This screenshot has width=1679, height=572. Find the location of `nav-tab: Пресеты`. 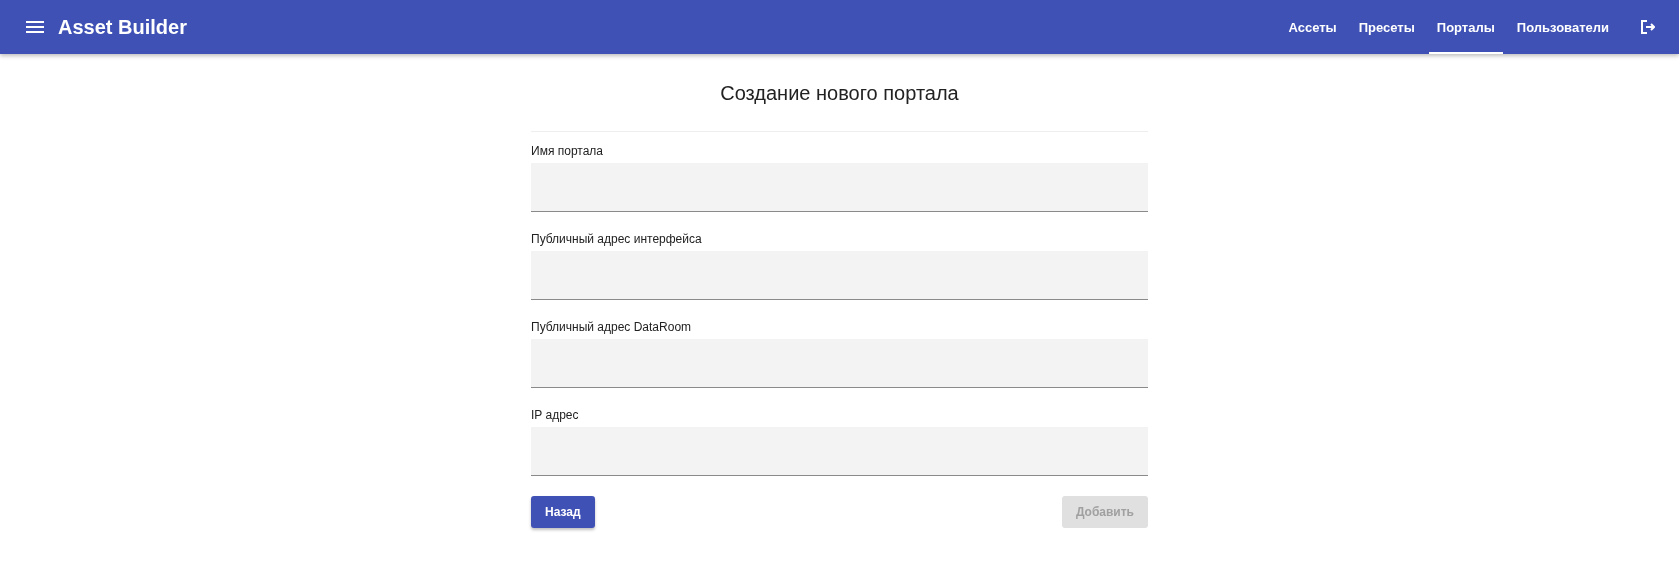

nav-tab: Пресеты is located at coordinates (1386, 27).